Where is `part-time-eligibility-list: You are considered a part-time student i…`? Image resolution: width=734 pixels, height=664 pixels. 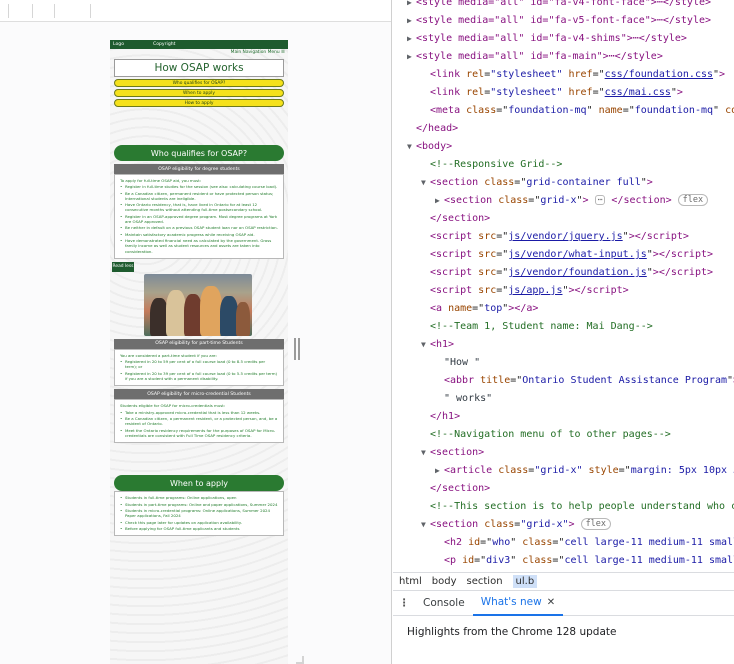
part-time-eligibility-list: You are considered a part-time student i… is located at coordinates (199, 367).